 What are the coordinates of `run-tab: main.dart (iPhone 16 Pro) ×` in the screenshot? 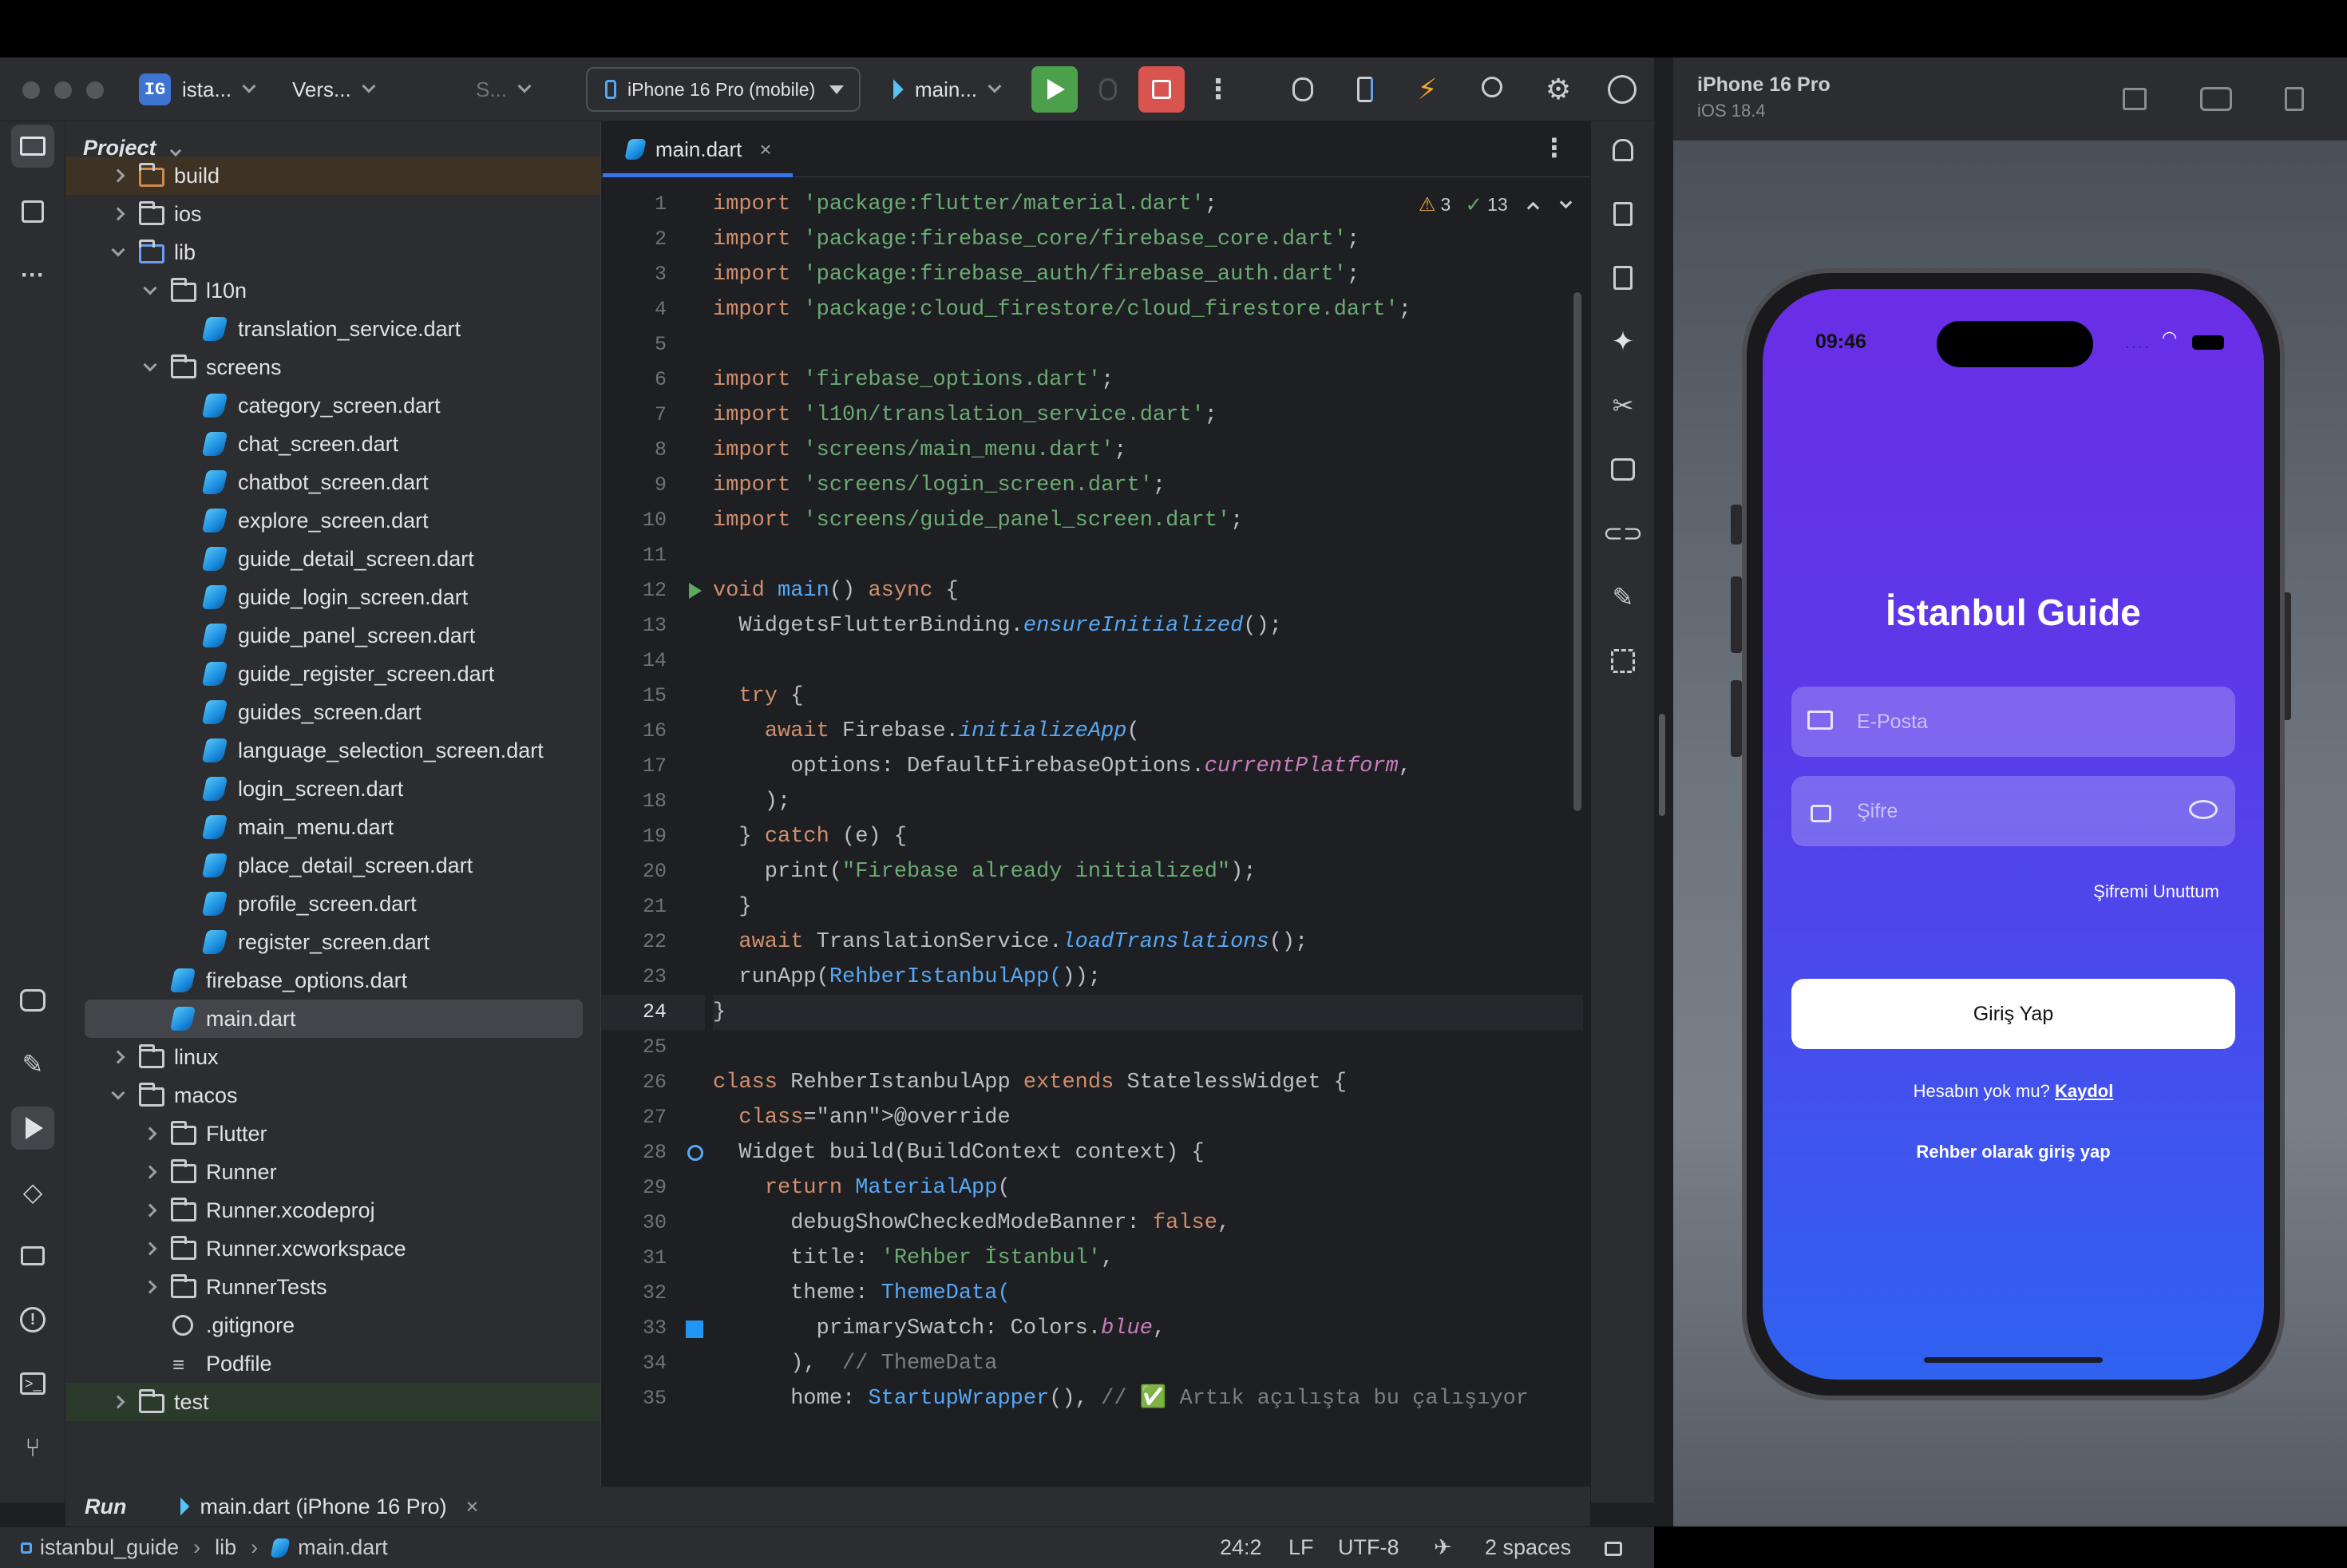 It's located at (325, 1507).